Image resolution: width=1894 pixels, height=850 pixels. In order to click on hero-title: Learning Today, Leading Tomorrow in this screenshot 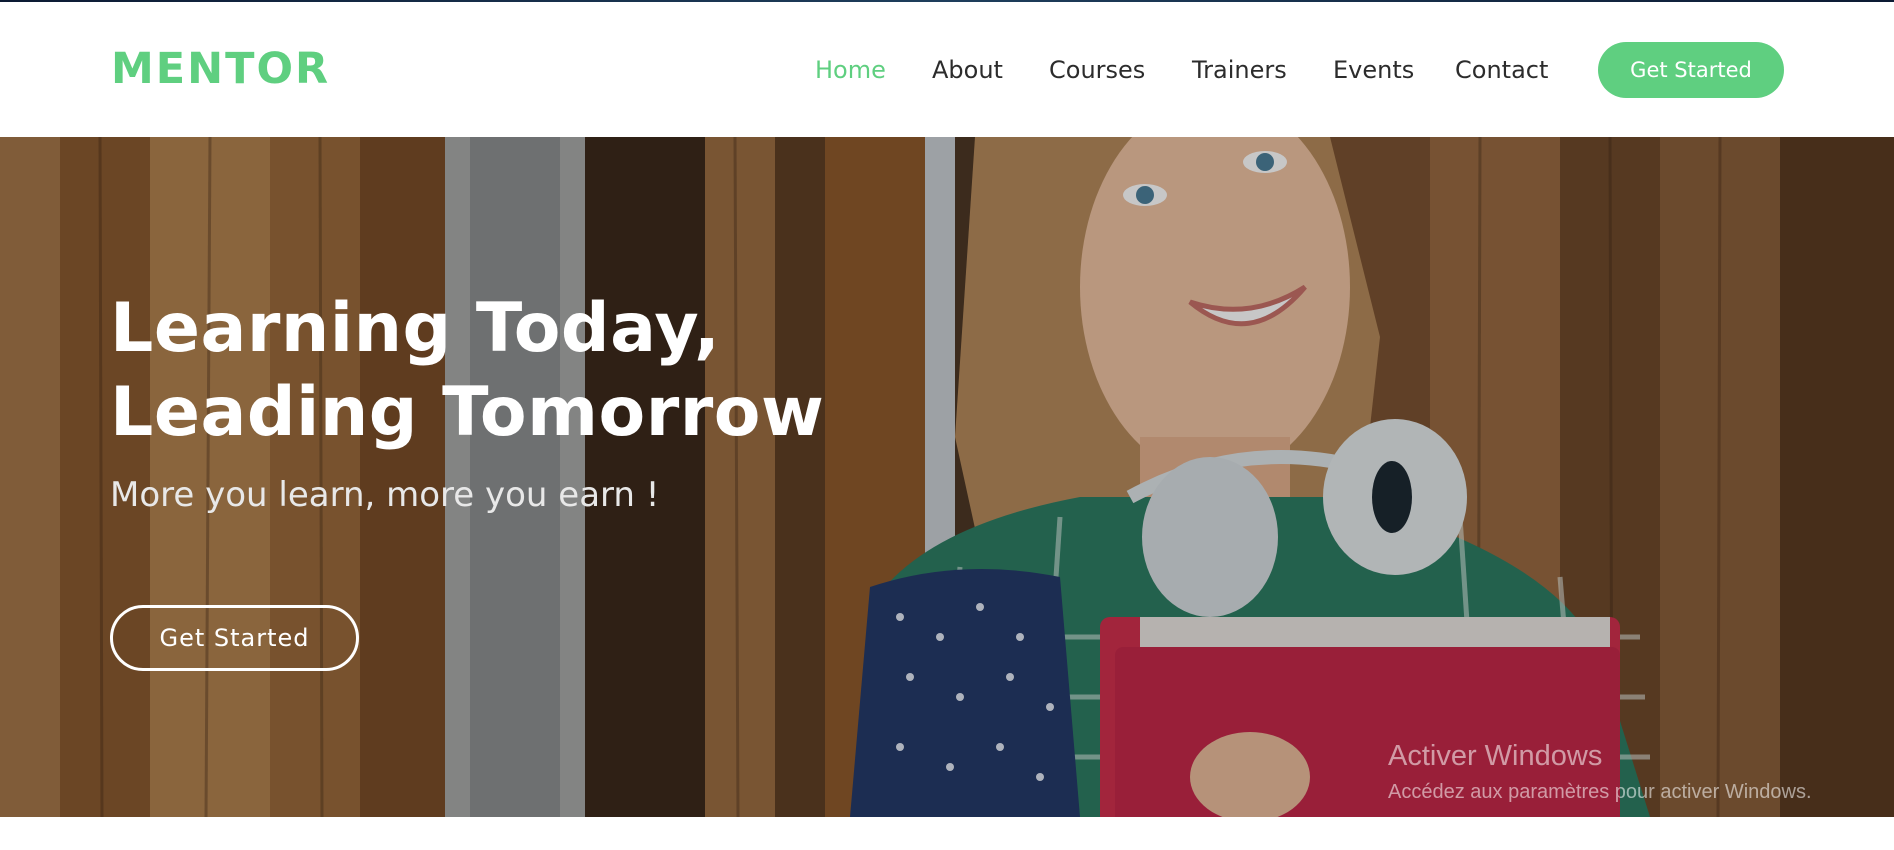, I will do `click(467, 371)`.